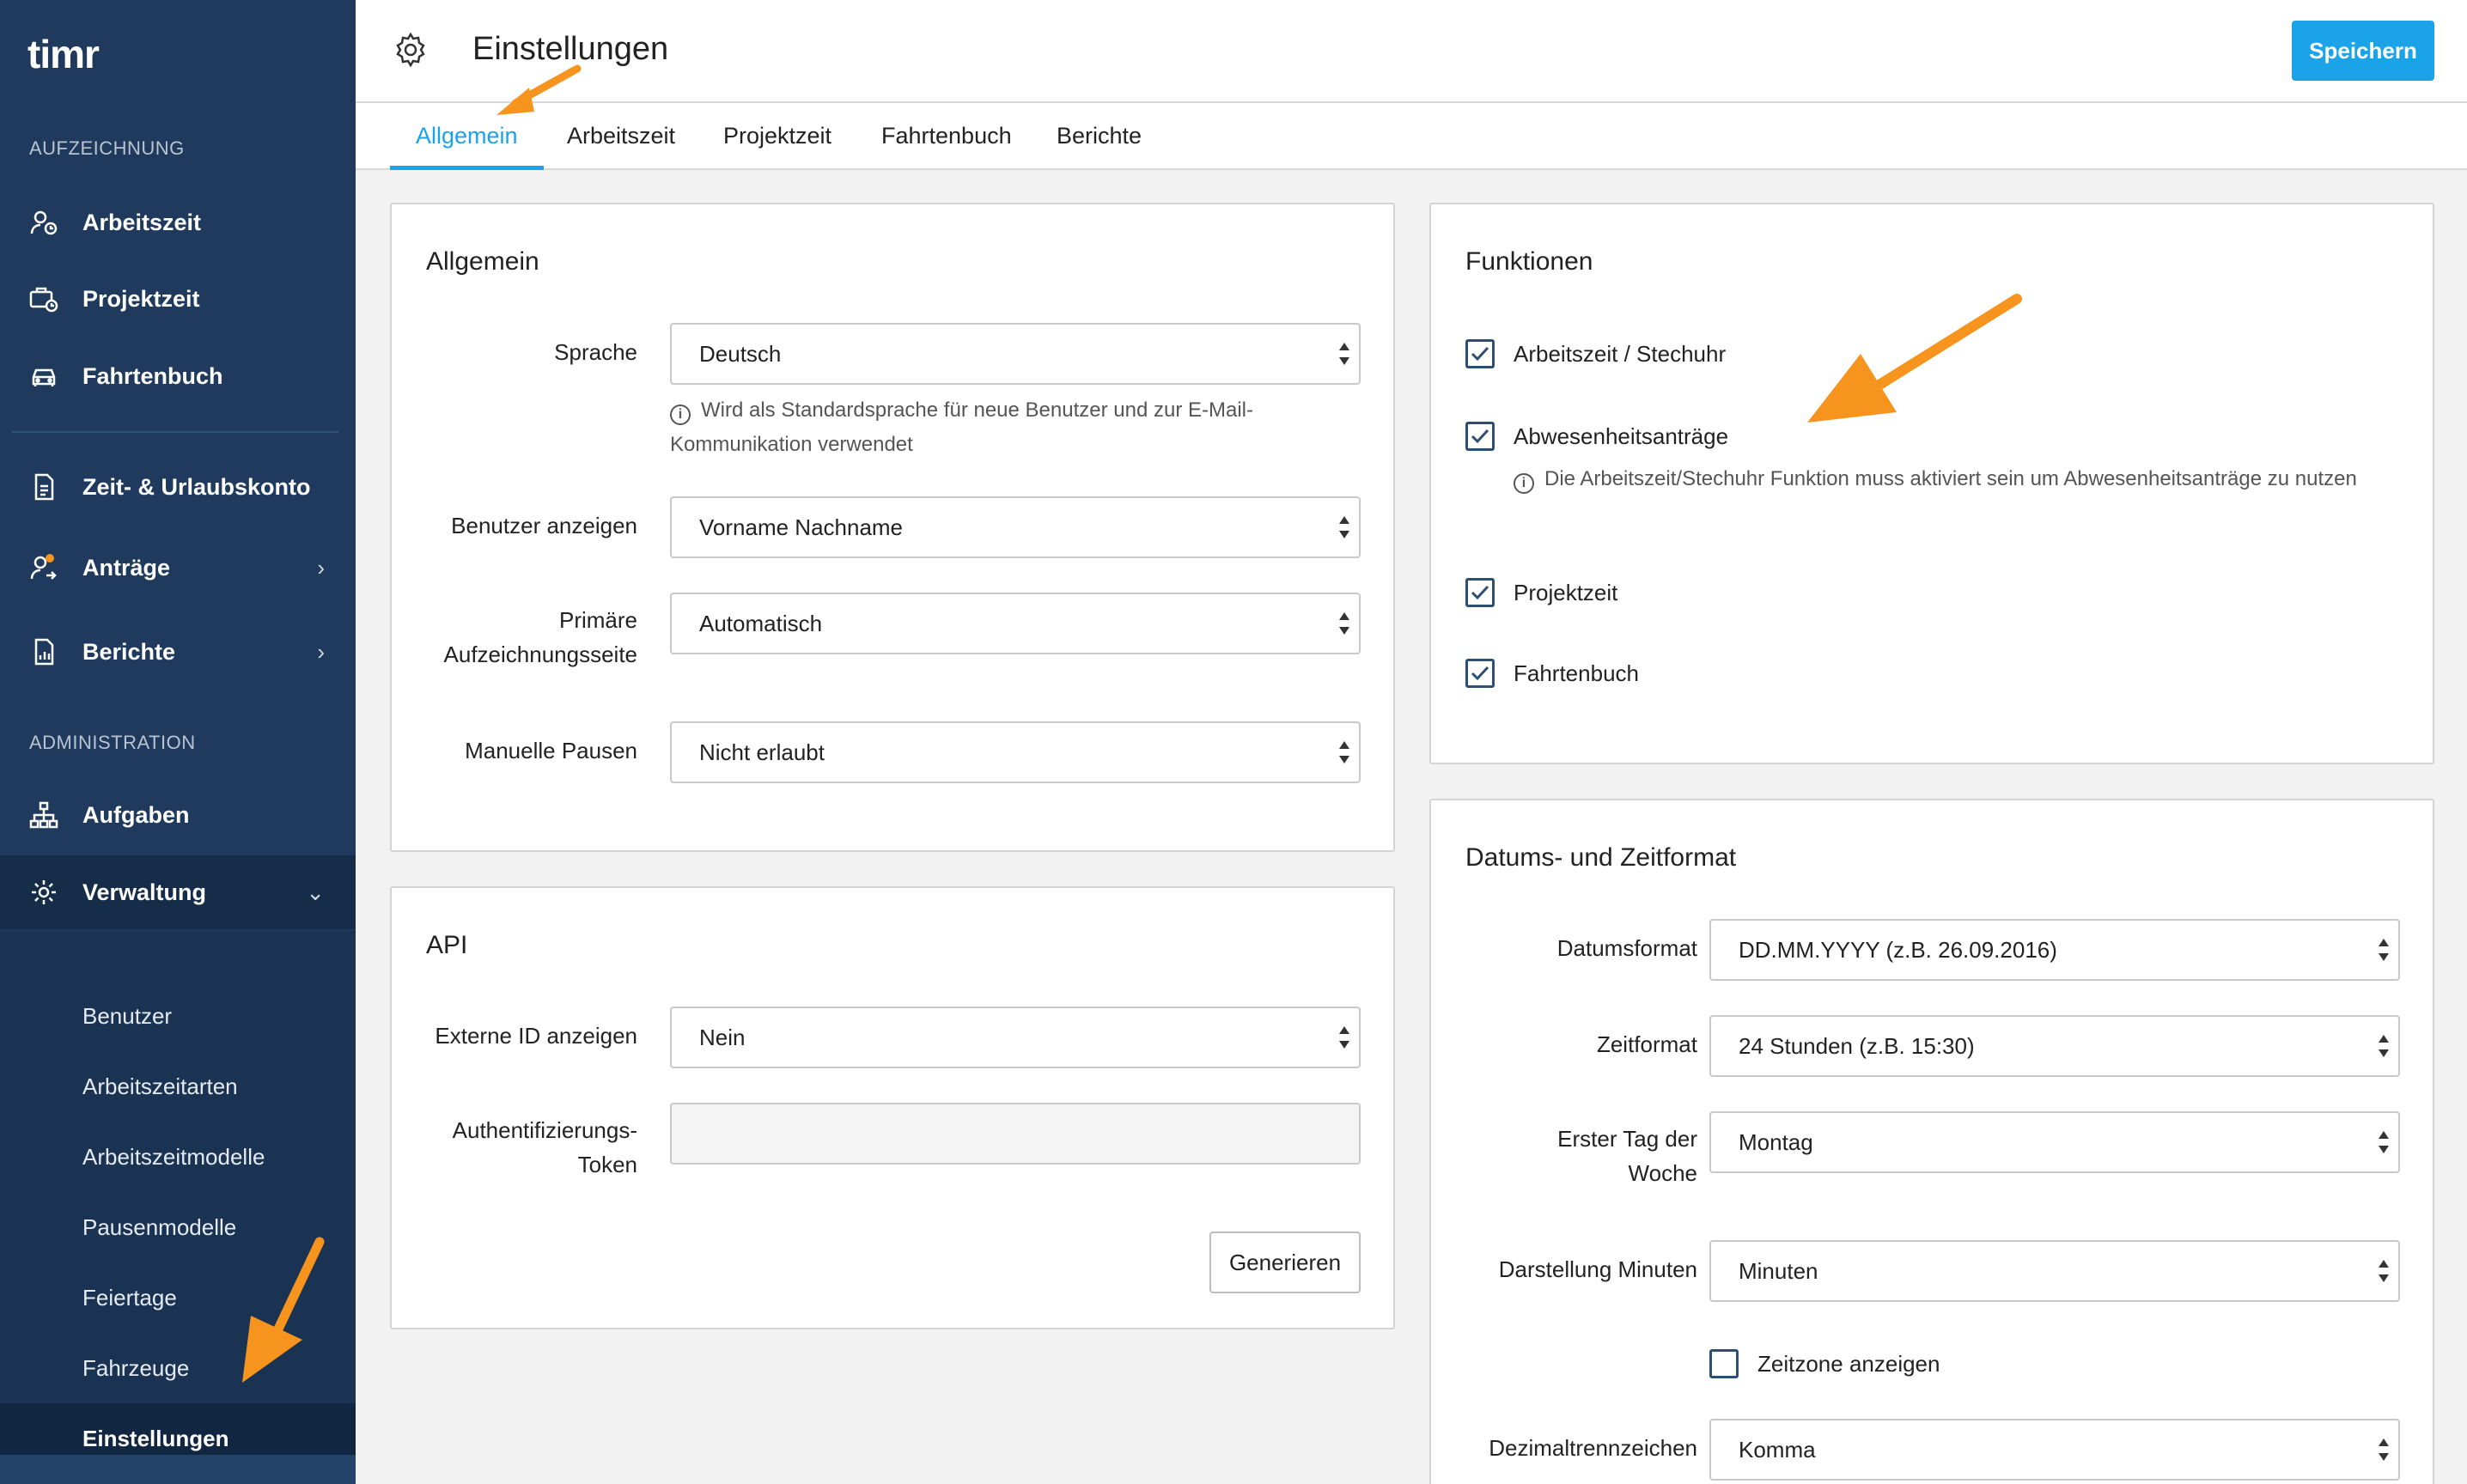 This screenshot has height=1484, width=2467. Describe the element at coordinates (2055, 1271) in the screenshot. I see `minutes-display-select: Minuten` at that location.